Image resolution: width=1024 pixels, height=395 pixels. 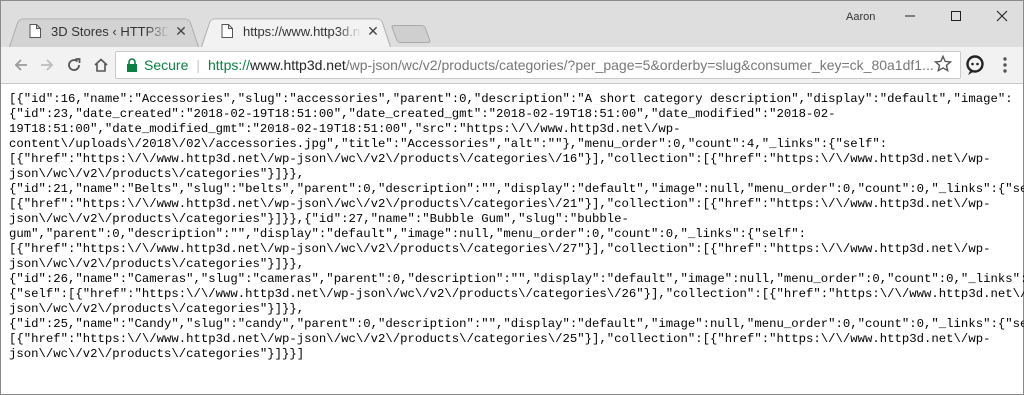 I want to click on maximize-button, so click(x=956, y=16).